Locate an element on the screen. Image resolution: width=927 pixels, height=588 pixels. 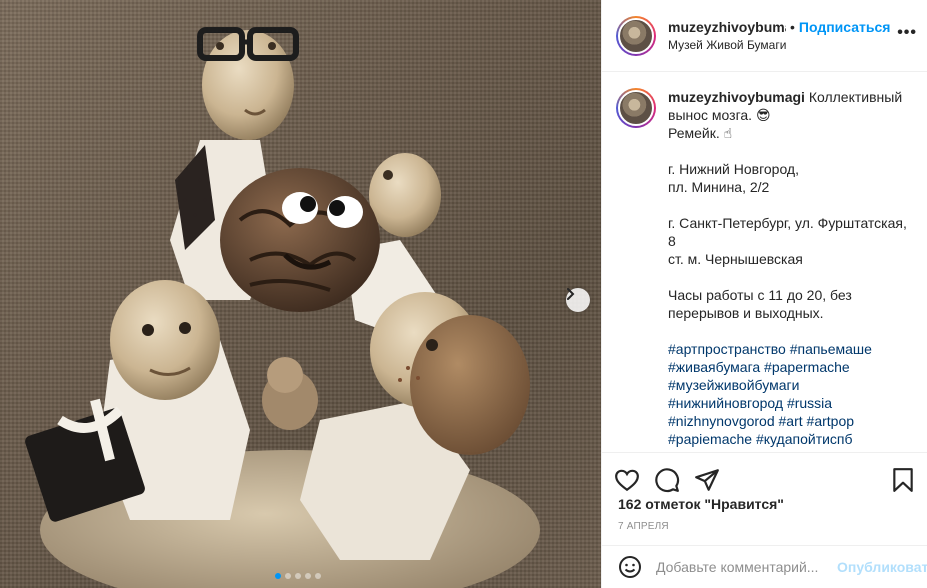
bookmark-icon is located at coordinates (903, 480).